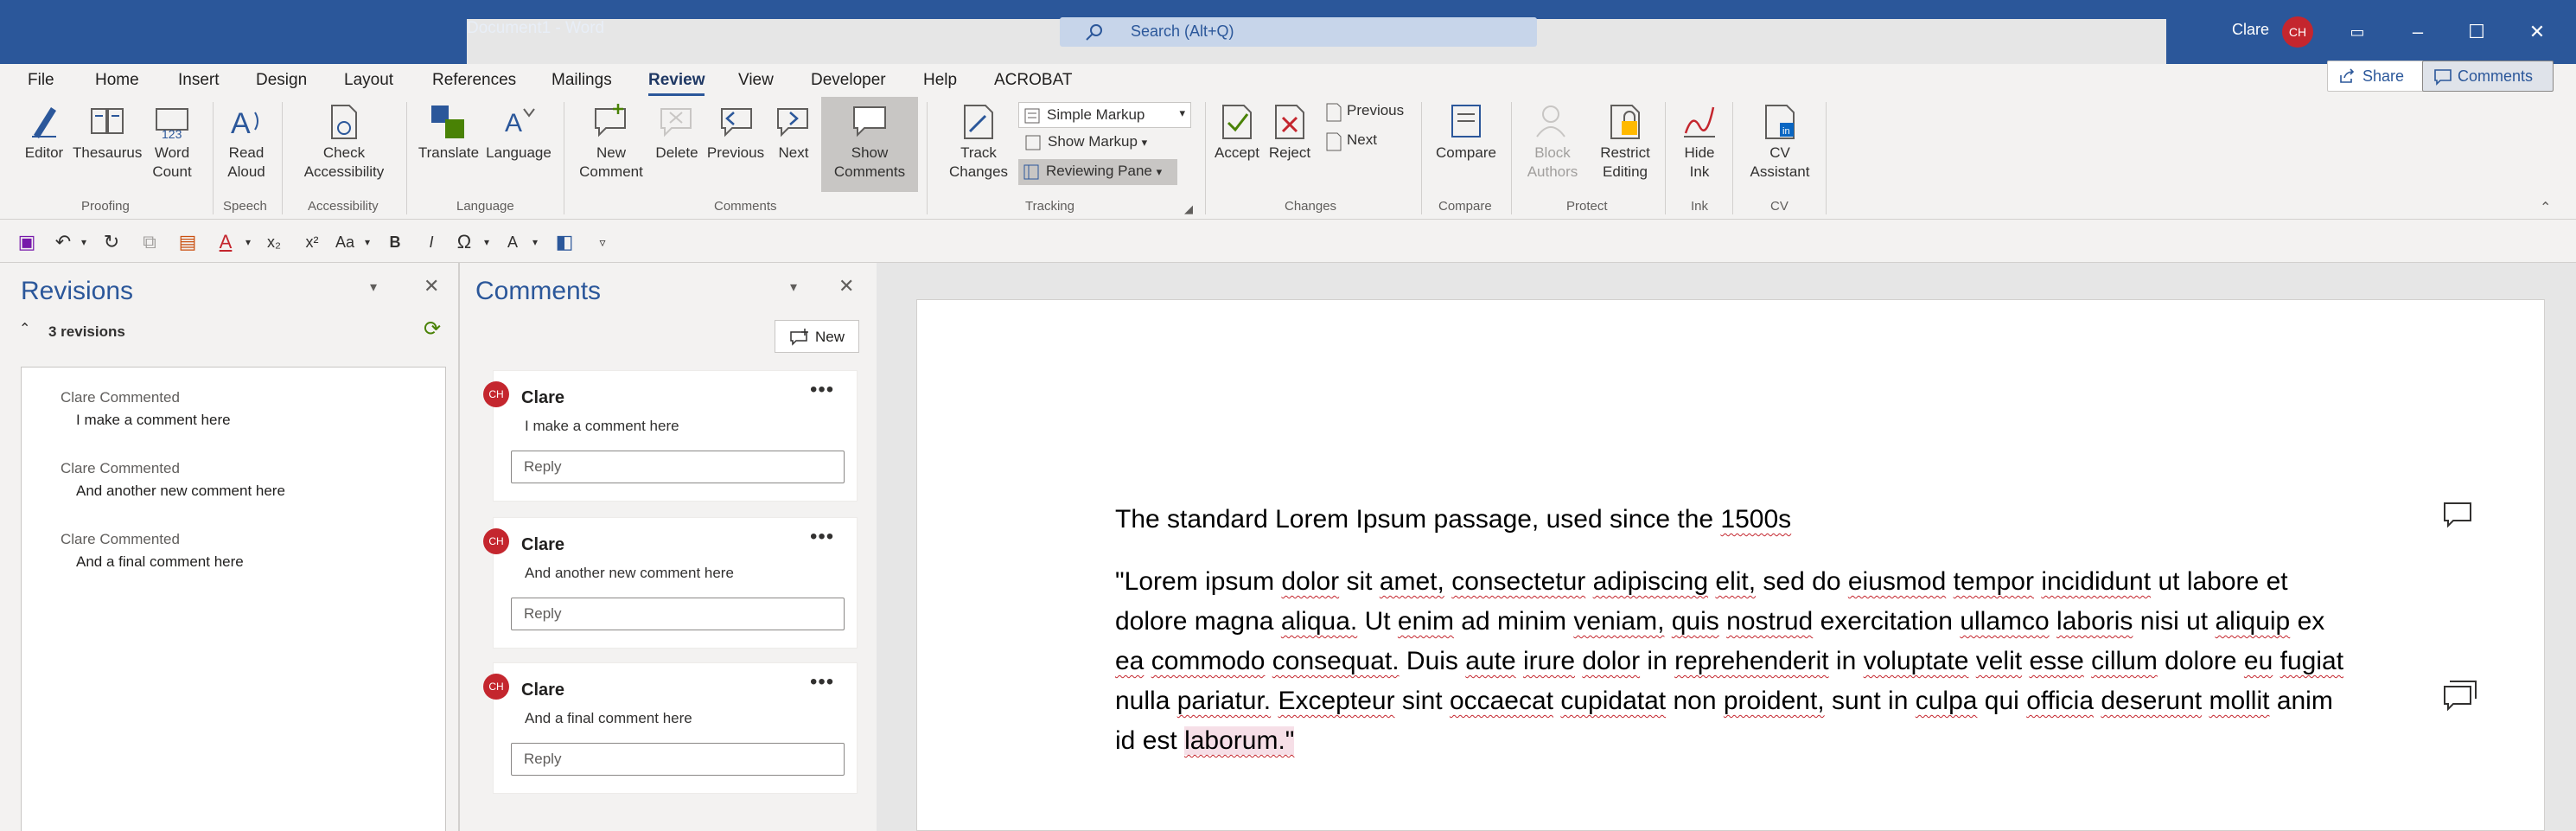  I want to click on svg-text: A, so click(241, 123).